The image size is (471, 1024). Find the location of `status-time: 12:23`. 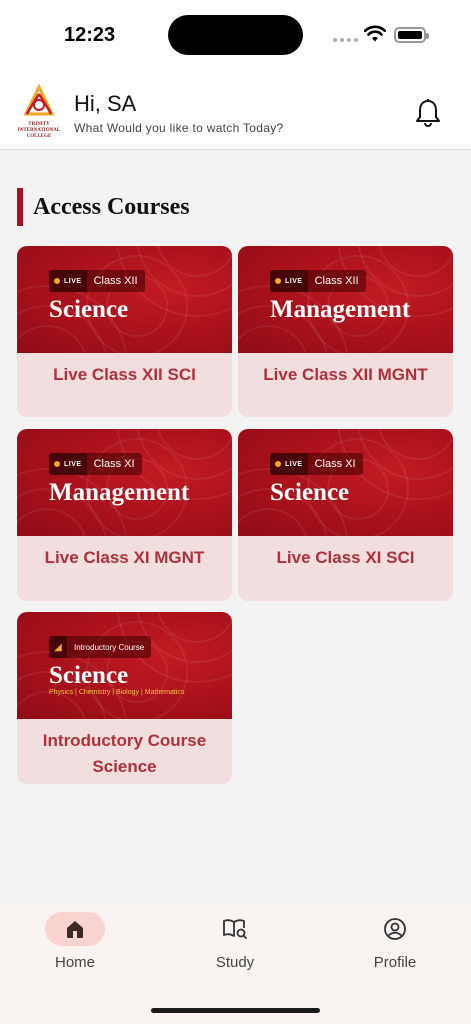

status-time: 12:23 is located at coordinates (90, 35).